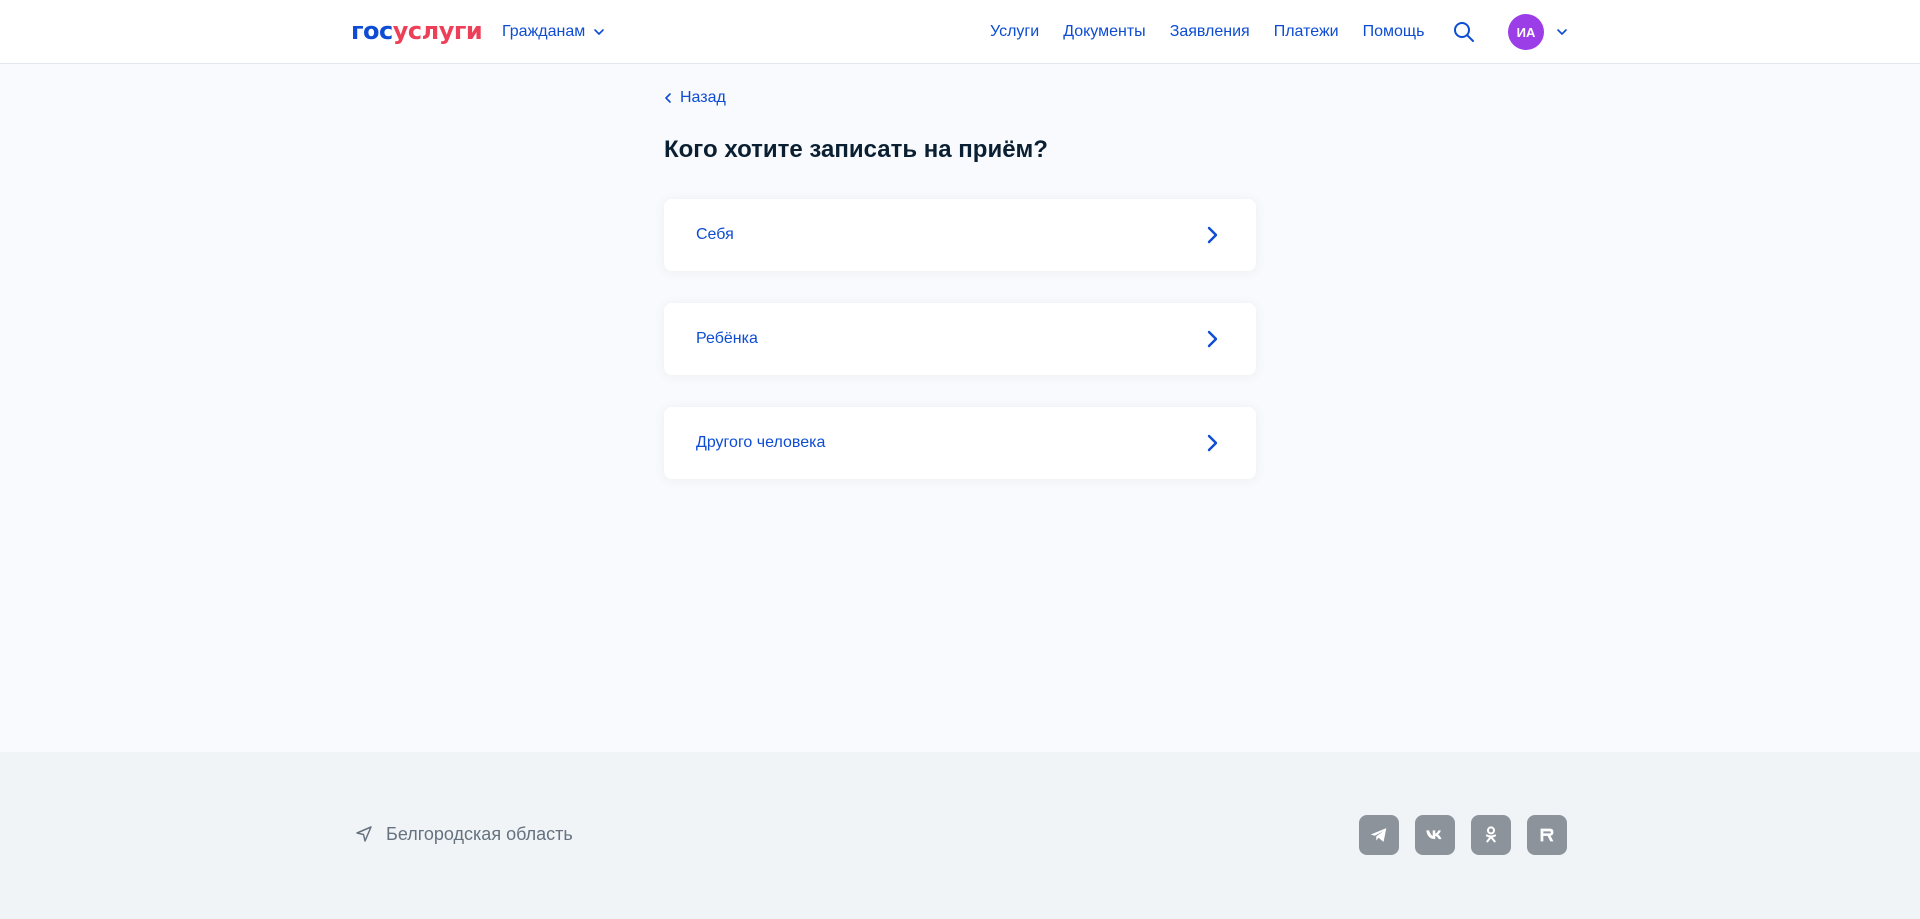 This screenshot has width=1920, height=919. Describe the element at coordinates (761, 442) in the screenshot. I see `option-label: Другого человека` at that location.